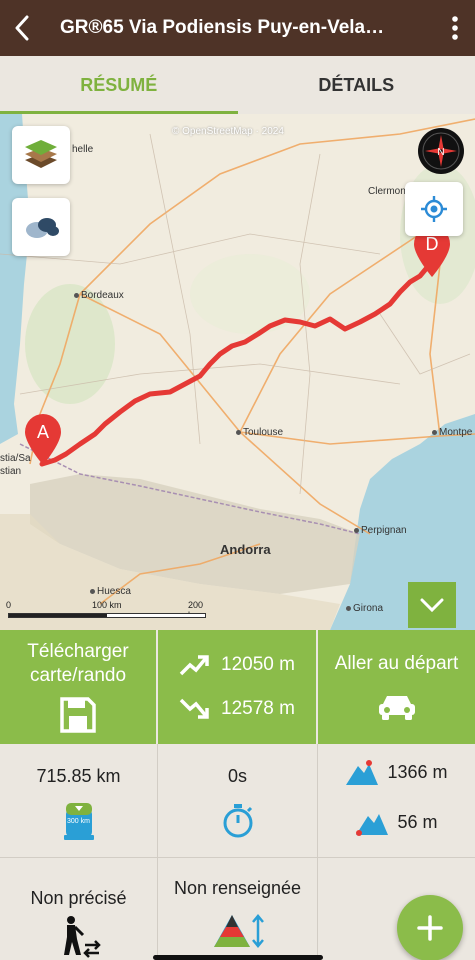 The height and width of the screenshot is (960, 475). I want to click on weather-button, so click(41, 227).